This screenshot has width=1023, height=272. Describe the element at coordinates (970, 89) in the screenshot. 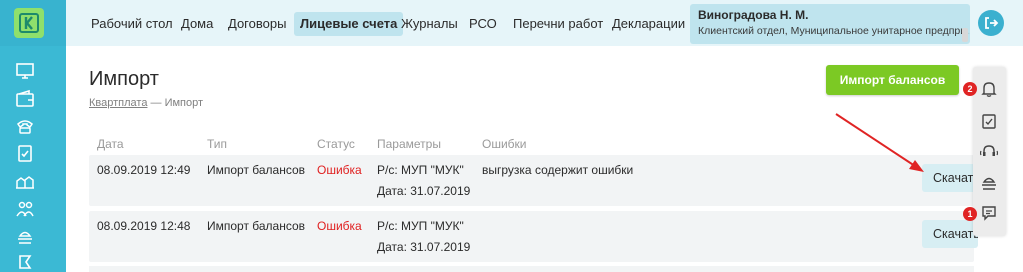

I see `notification-badge: 2` at that location.